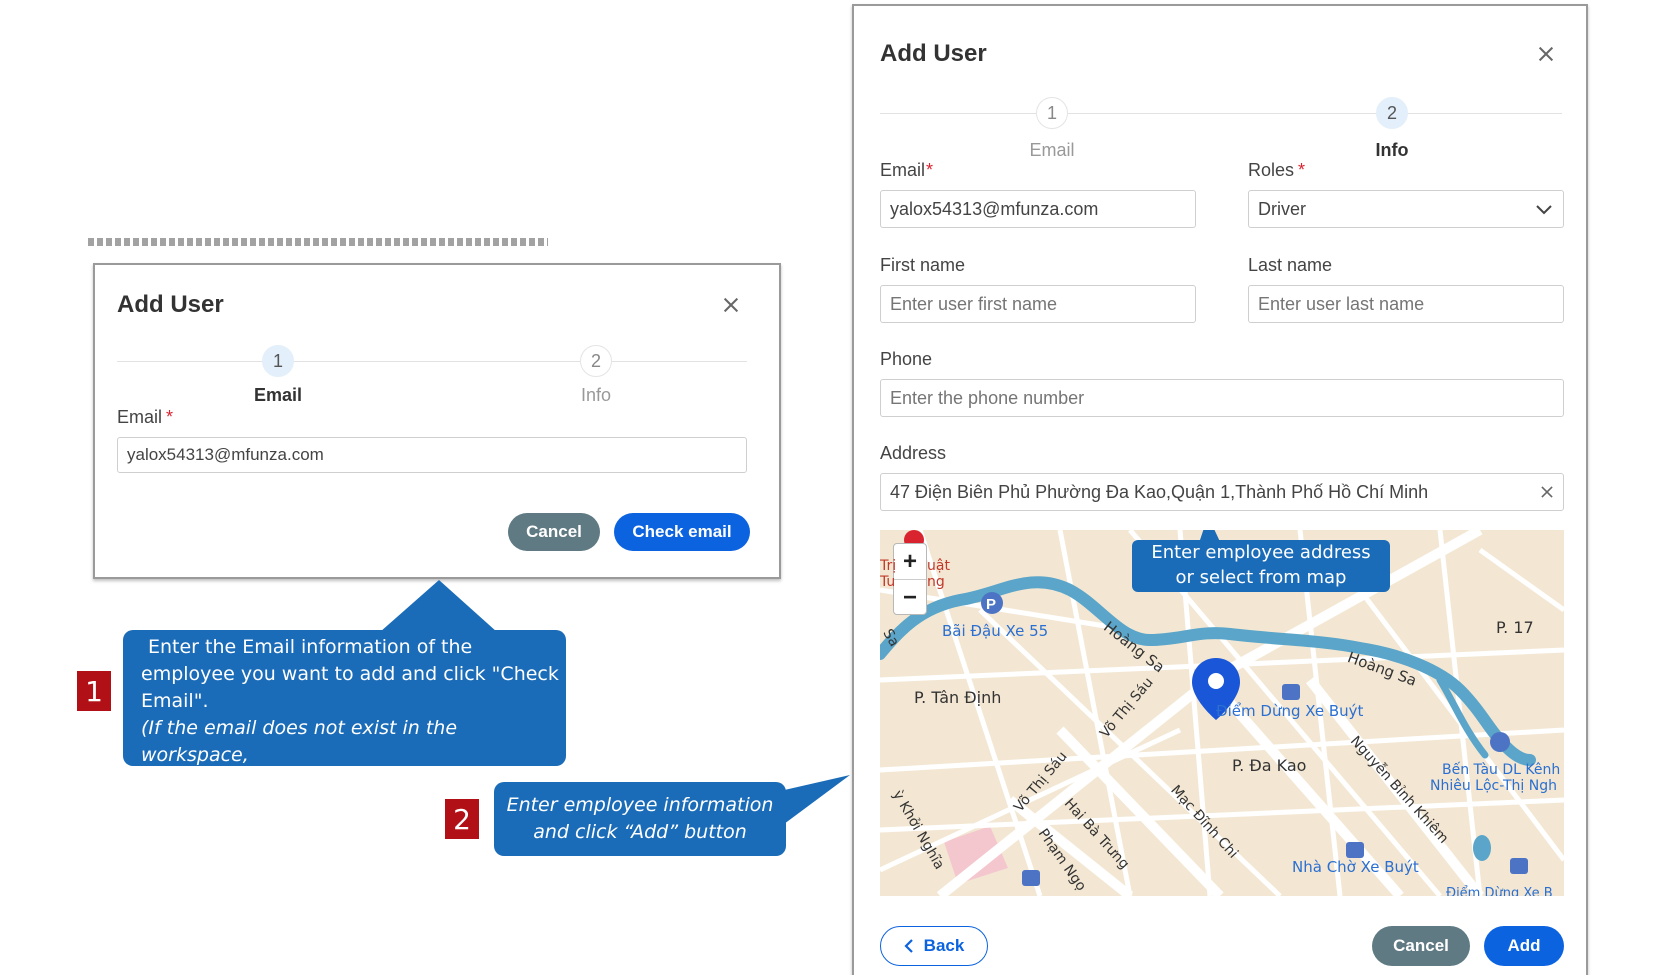  What do you see at coordinates (1355, 867) in the screenshot?
I see `map-label: Nhà Chờ Xe Buýt` at bounding box center [1355, 867].